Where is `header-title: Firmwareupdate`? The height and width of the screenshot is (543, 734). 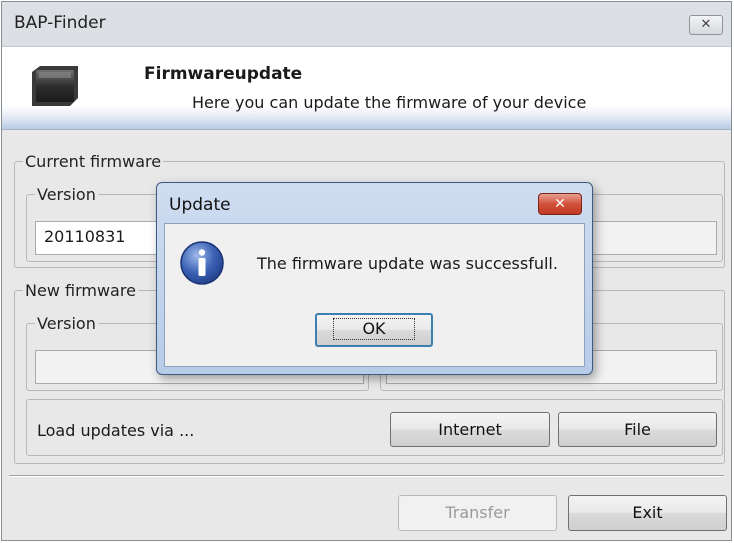 header-title: Firmwareupdate is located at coordinates (223, 74).